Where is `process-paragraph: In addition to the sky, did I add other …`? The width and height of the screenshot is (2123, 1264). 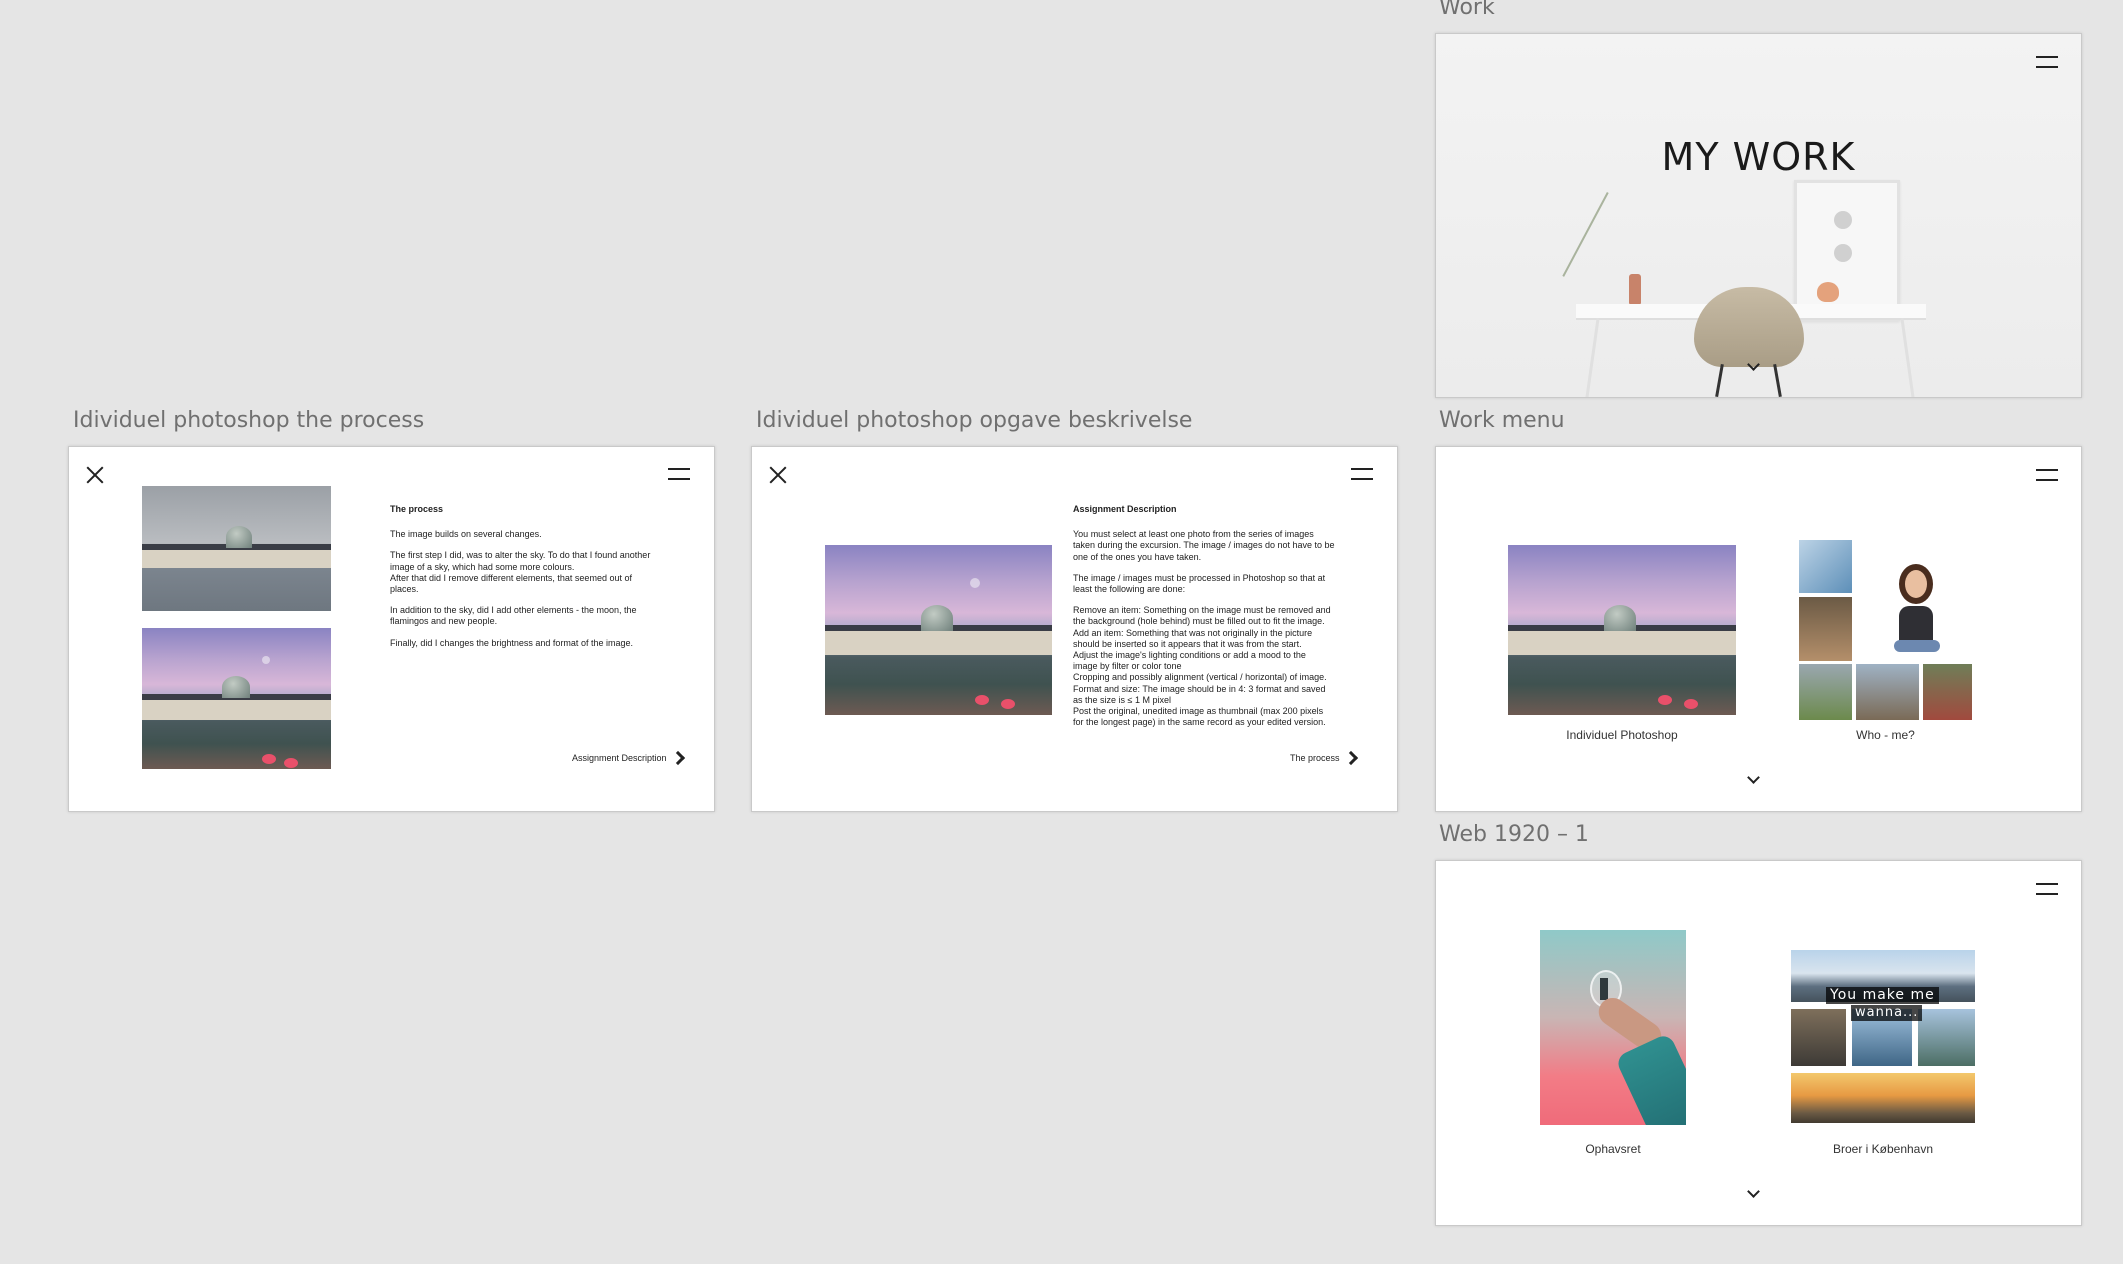 process-paragraph: In addition to the sky, did I add other … is located at coordinates (513, 616).